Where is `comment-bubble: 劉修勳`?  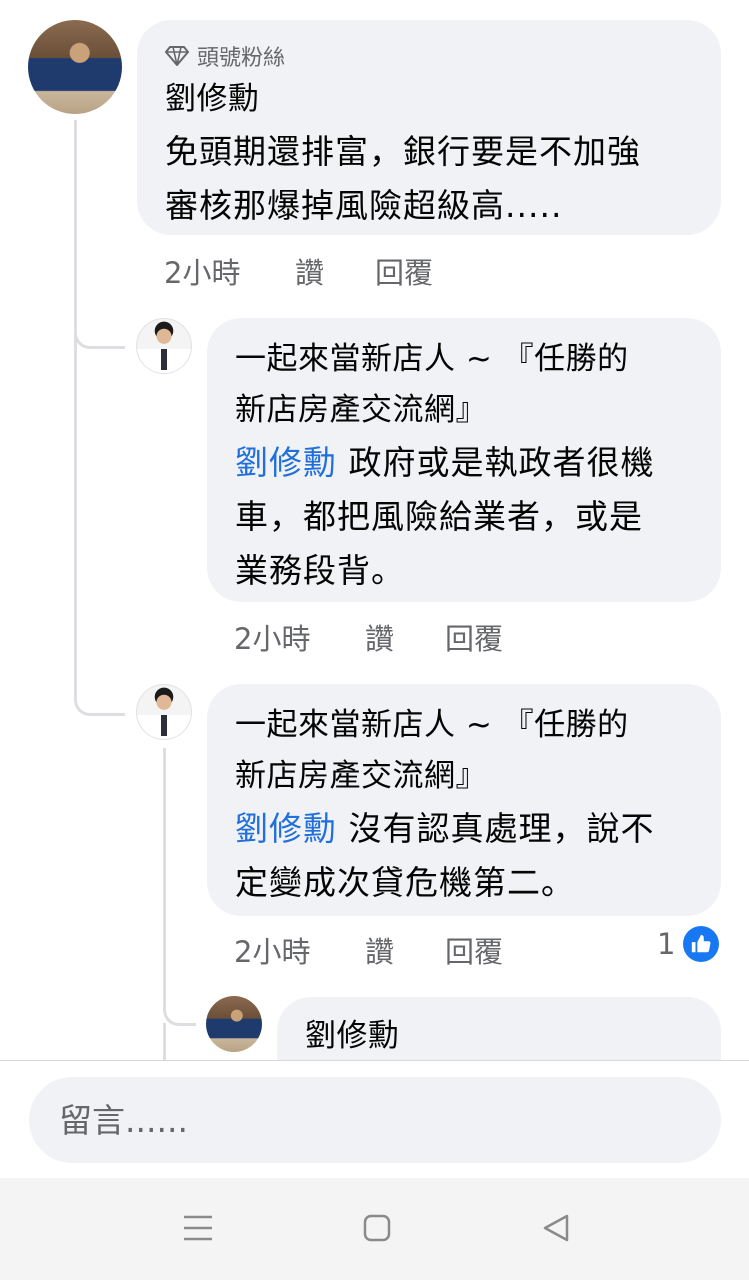 comment-bubble: 劉修勳 is located at coordinates (499, 1028).